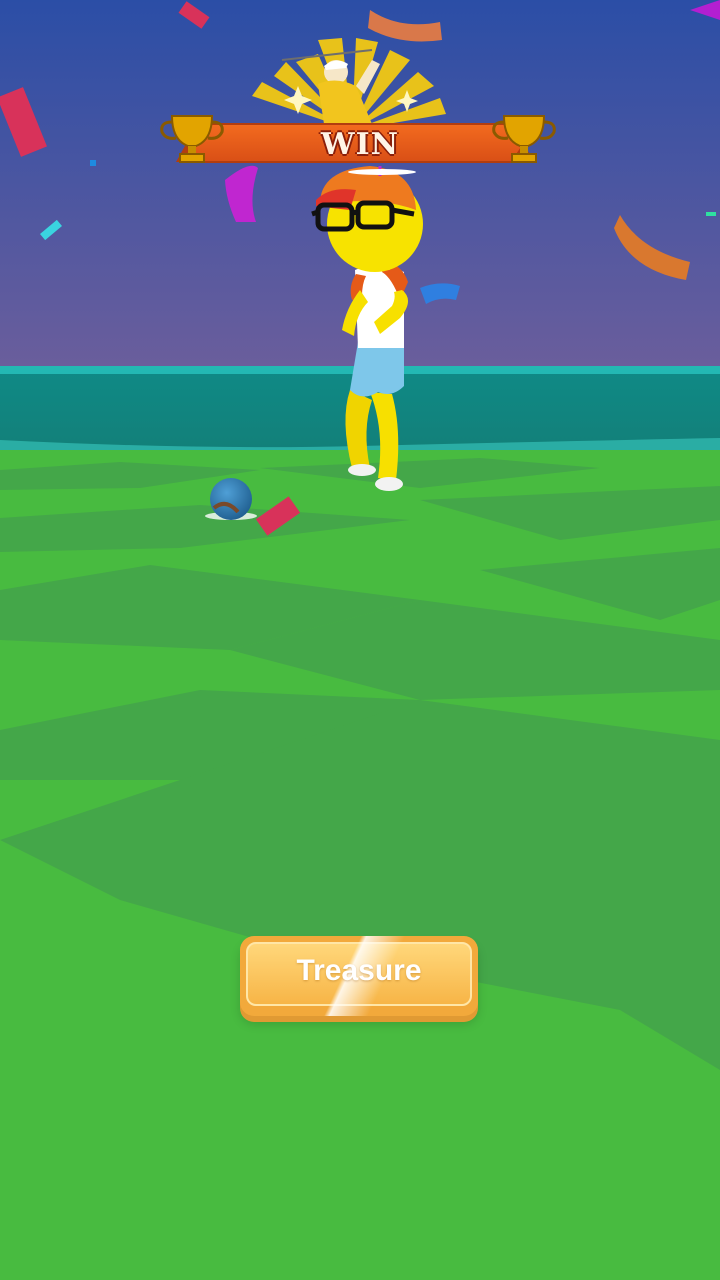  I want to click on treasure-button-label: Treasure, so click(359, 970).